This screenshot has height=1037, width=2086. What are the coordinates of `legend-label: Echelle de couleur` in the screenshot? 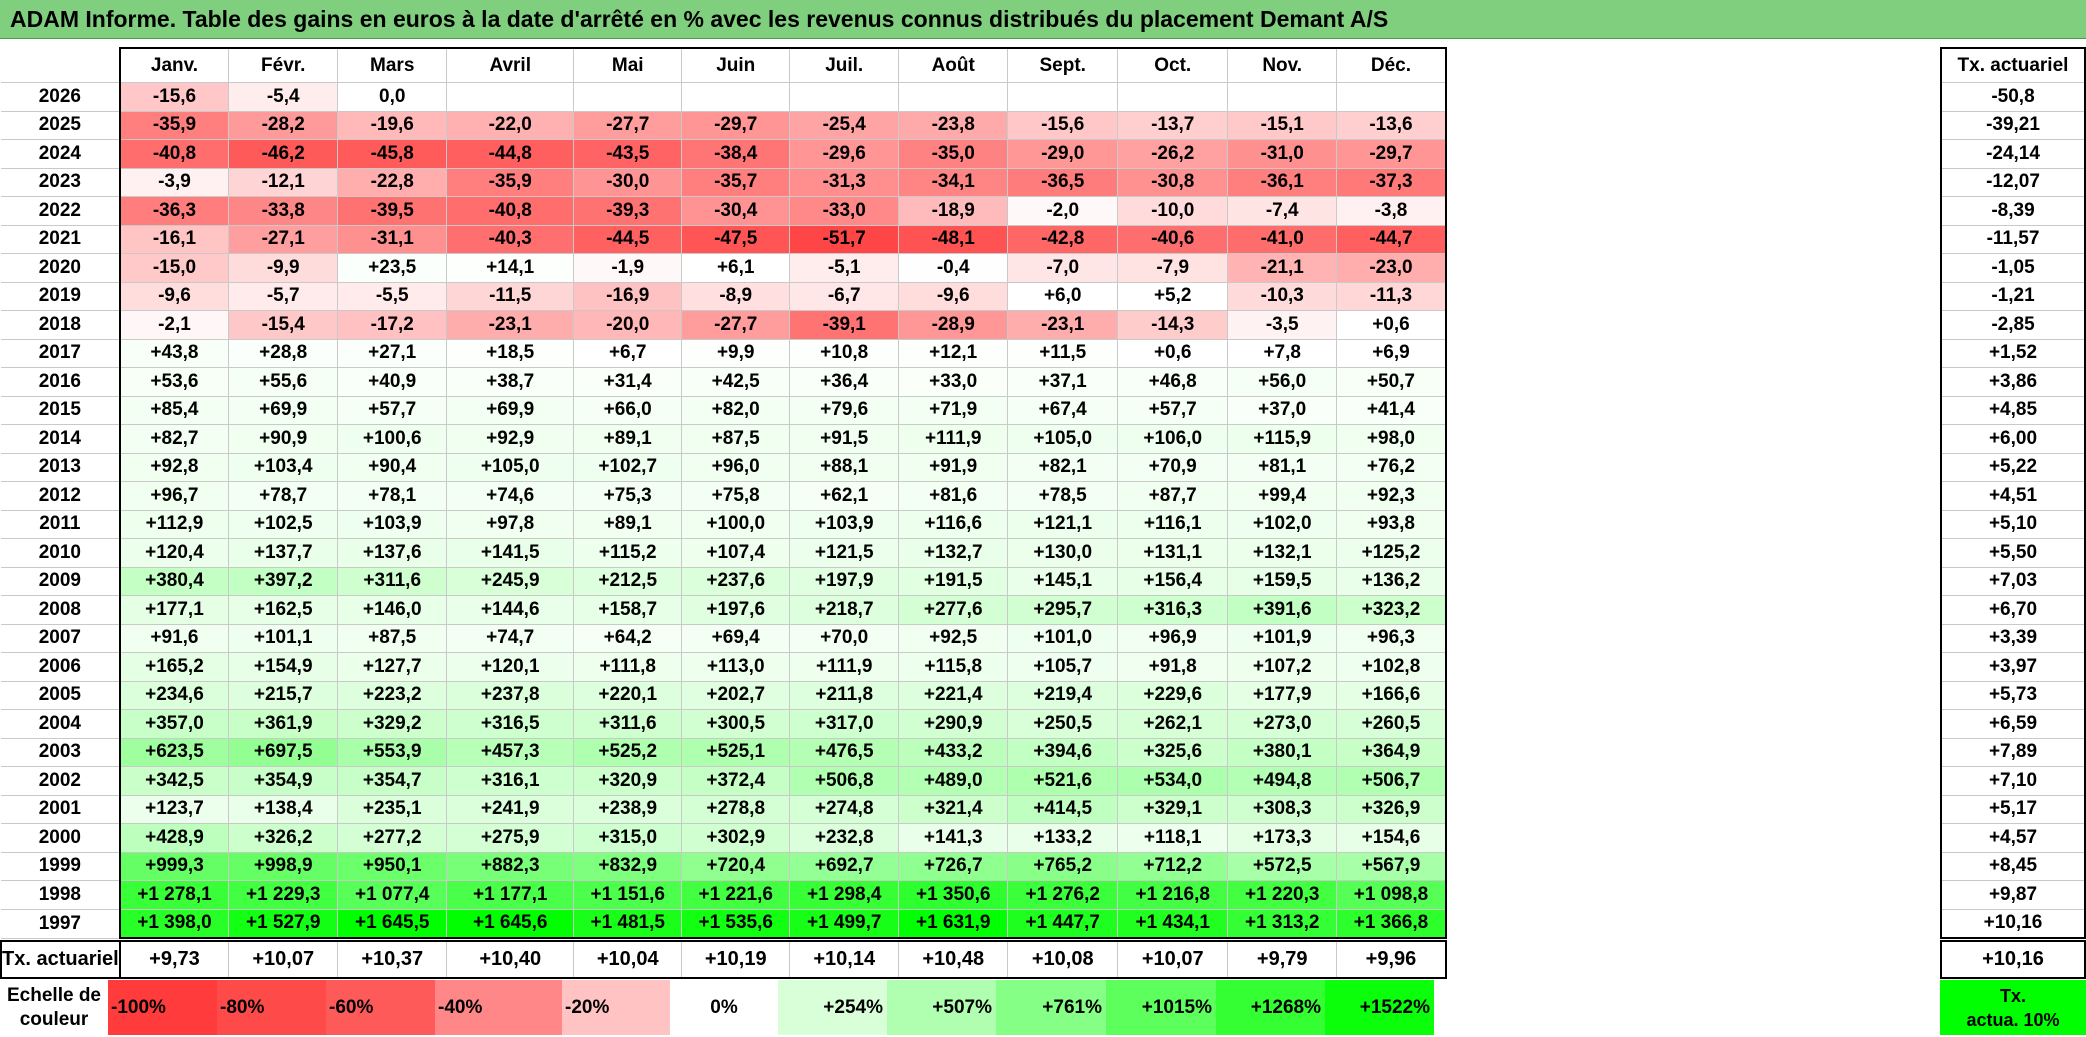 It's located at (54, 1007).